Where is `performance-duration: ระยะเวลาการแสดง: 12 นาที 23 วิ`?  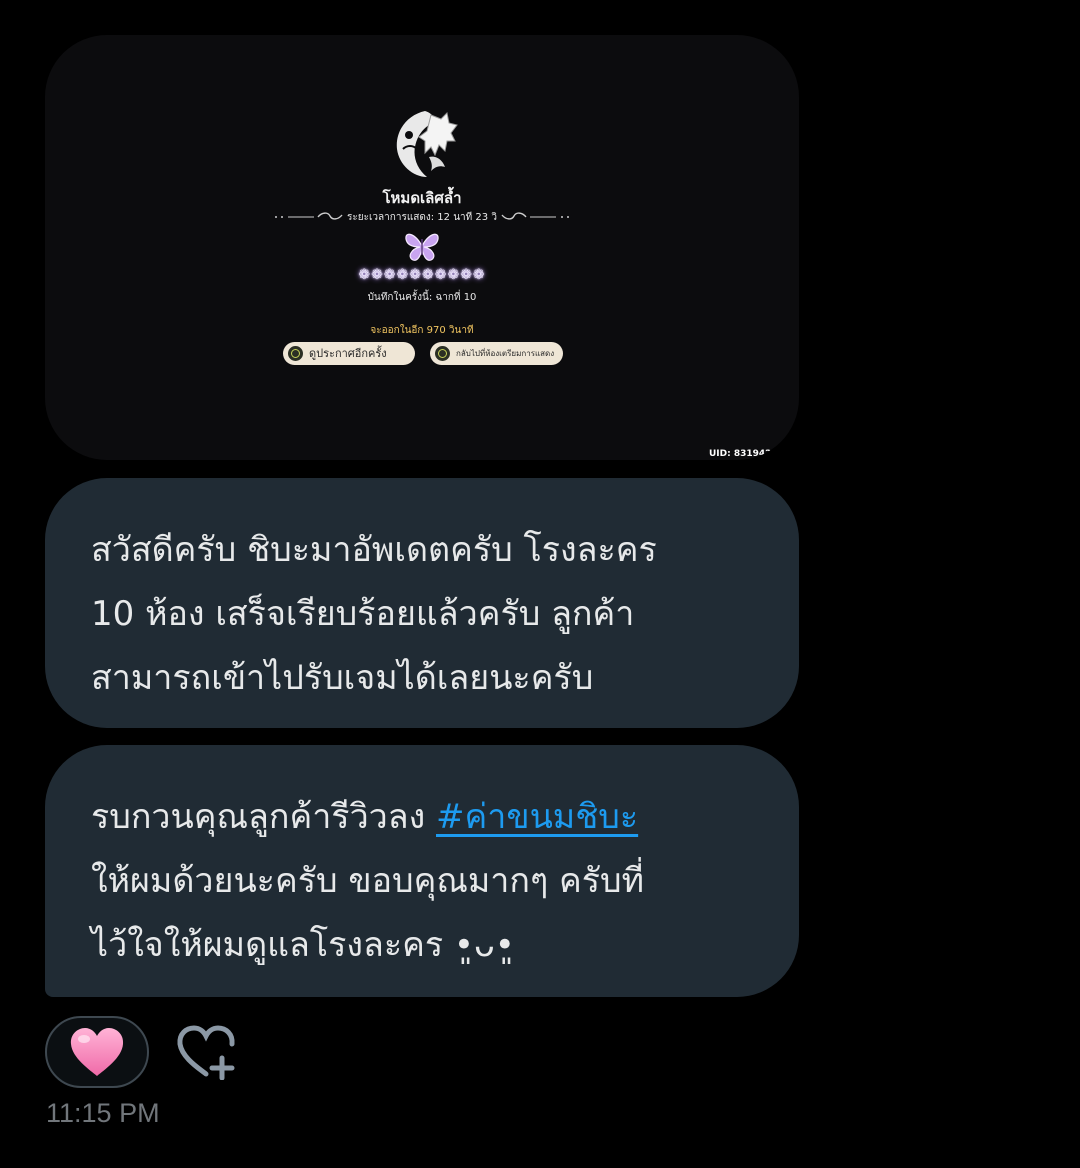
performance-duration: ระยะเวลาการแสดง: 12 นาที 23 วิ is located at coordinates (422, 217).